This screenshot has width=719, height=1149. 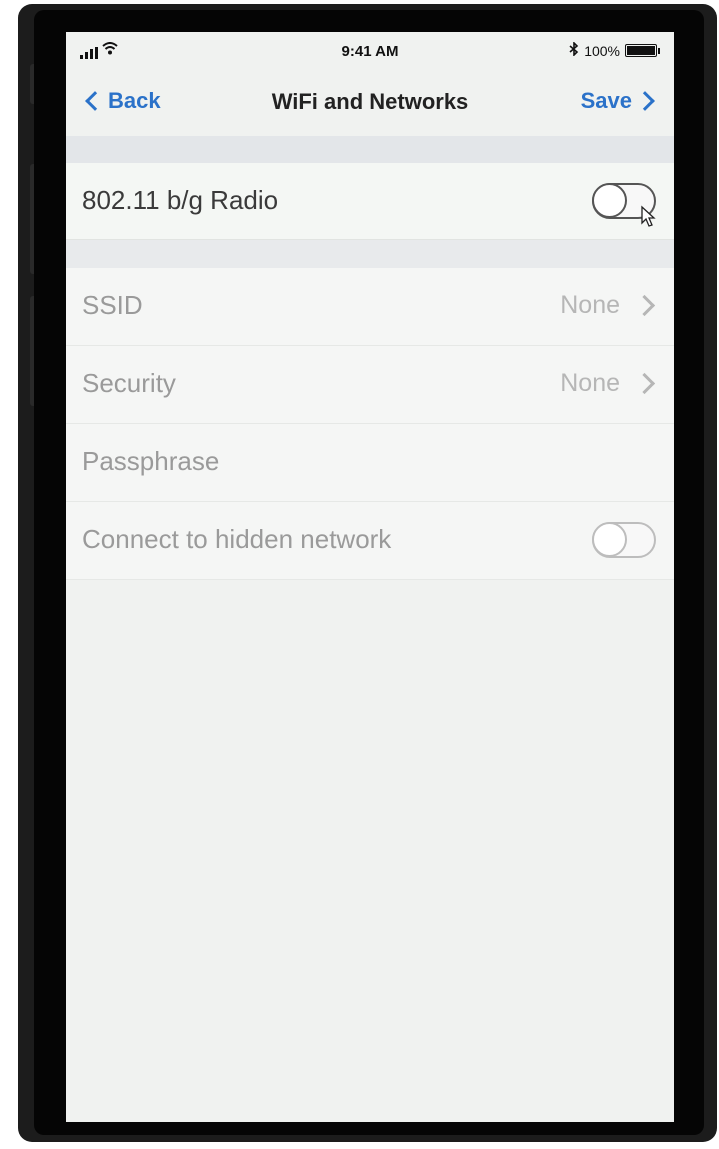 What do you see at coordinates (602, 50) in the screenshot?
I see `battery-percent: 100%` at bounding box center [602, 50].